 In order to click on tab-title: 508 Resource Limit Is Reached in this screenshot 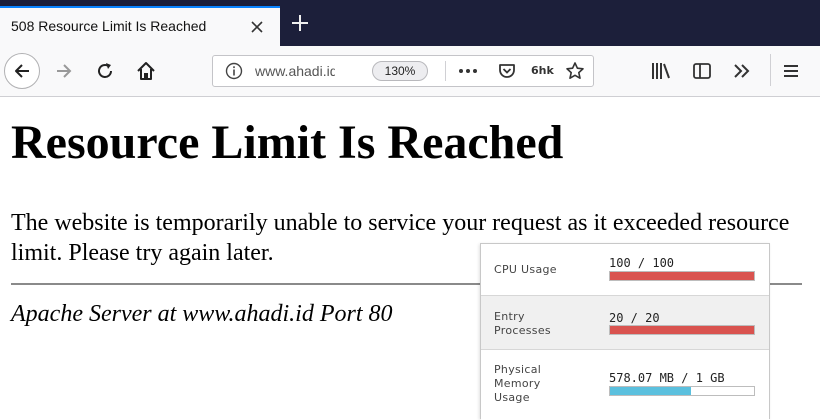, I will do `click(109, 26)`.